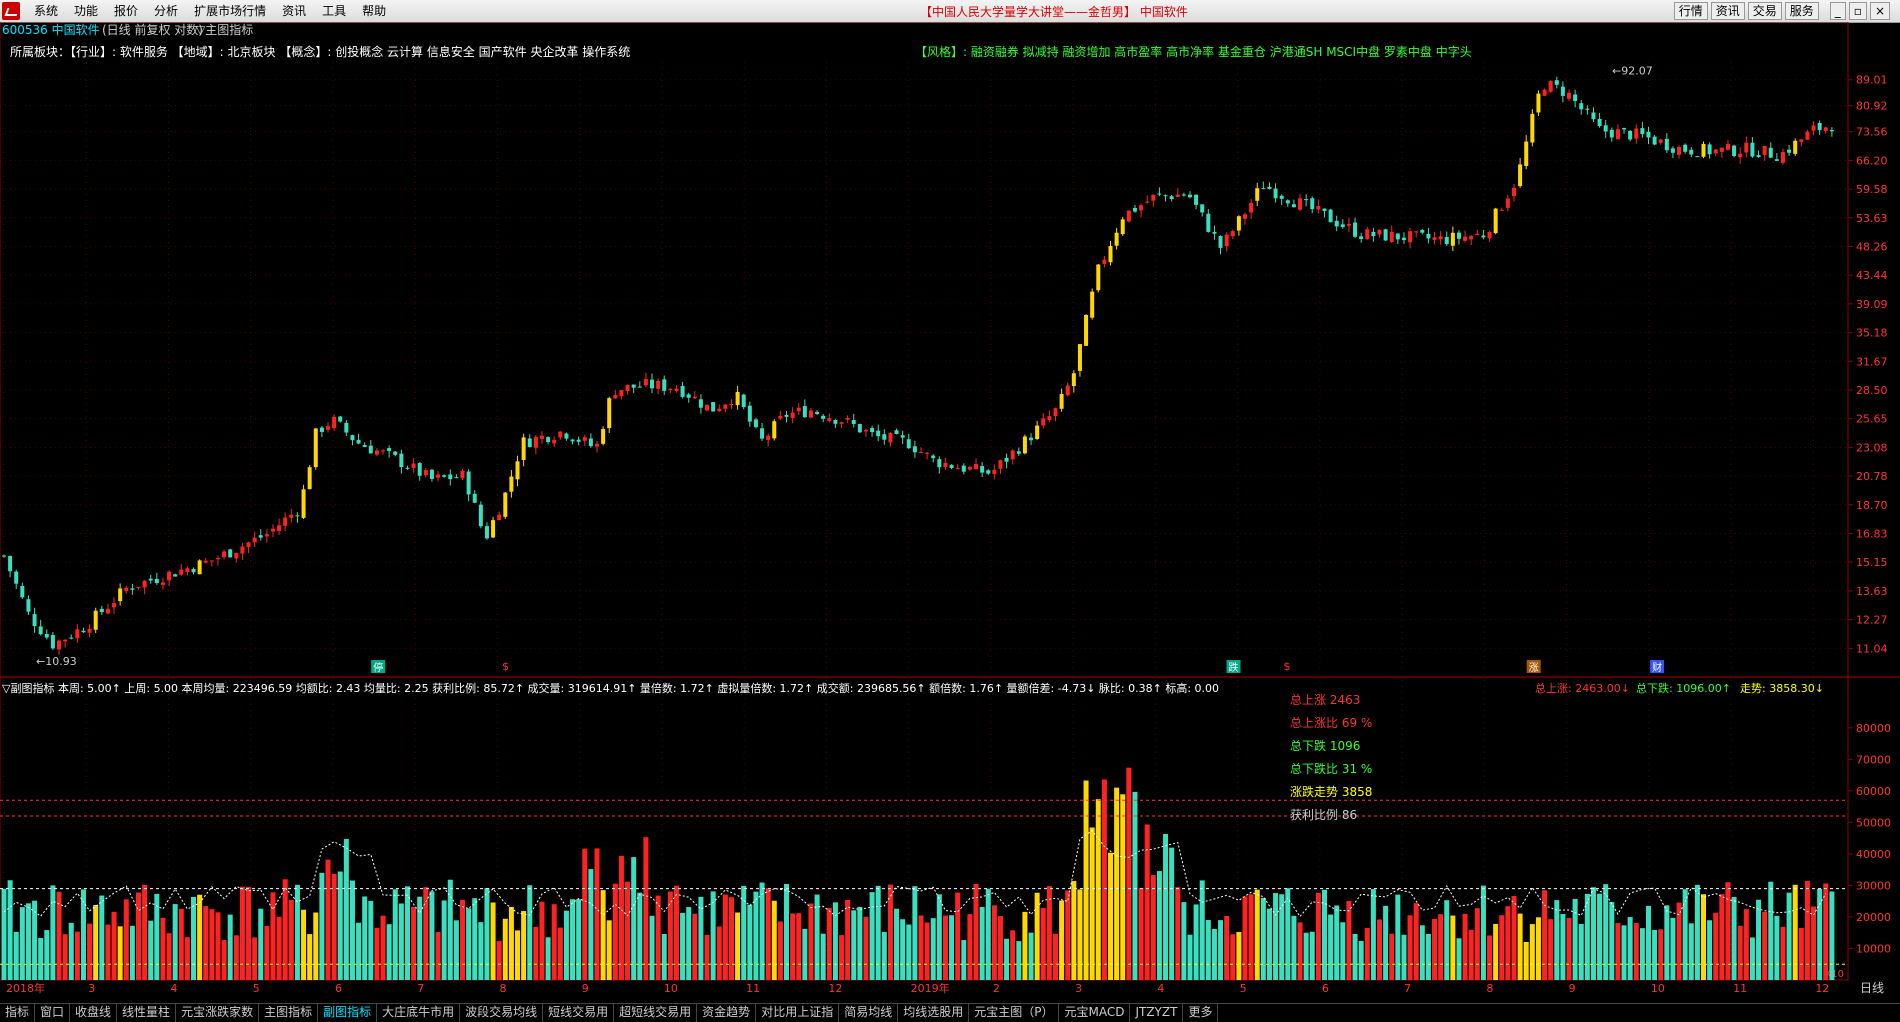 The width and height of the screenshot is (1900, 1022). I want to click on tab-11: 资金趋势, so click(727, 1013).